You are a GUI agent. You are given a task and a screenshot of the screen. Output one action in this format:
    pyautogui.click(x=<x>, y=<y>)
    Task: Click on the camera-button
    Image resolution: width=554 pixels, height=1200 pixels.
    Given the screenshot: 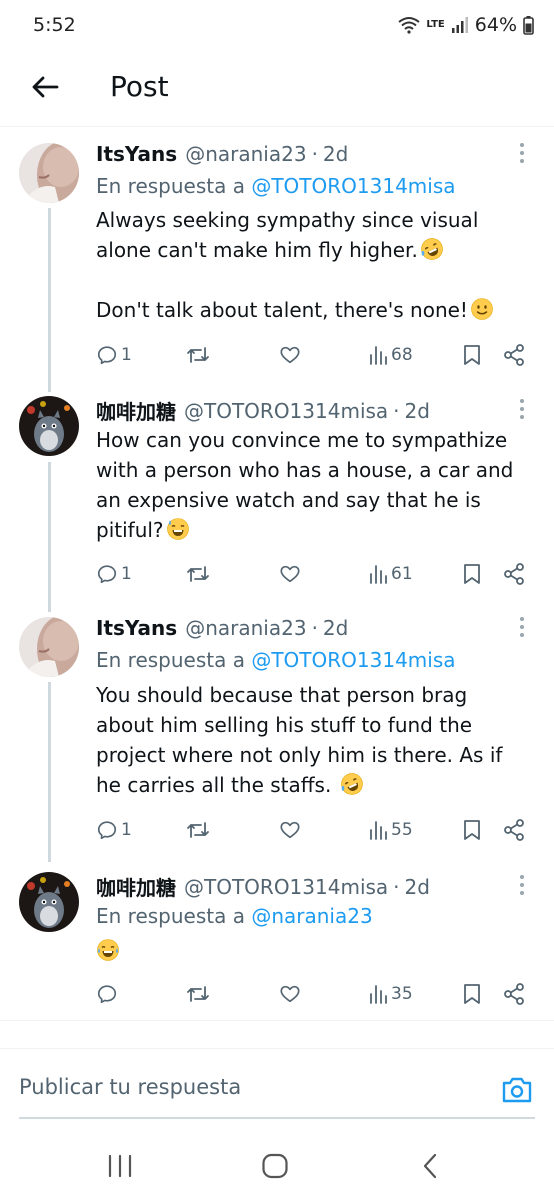 What is the action you would take?
    pyautogui.click(x=517, y=1090)
    